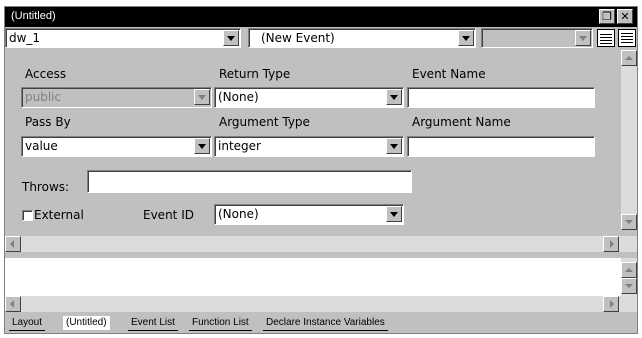 This screenshot has height=338, width=642. Describe the element at coordinates (43, 97) in the screenshot. I see `access-value: public` at that location.